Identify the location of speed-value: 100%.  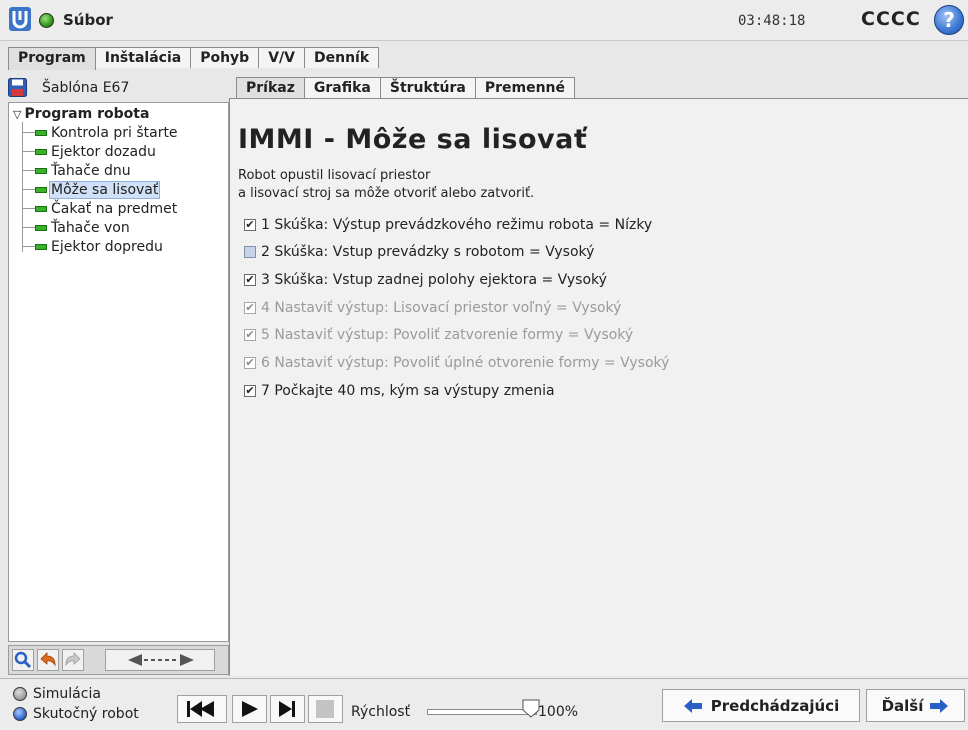
(558, 712).